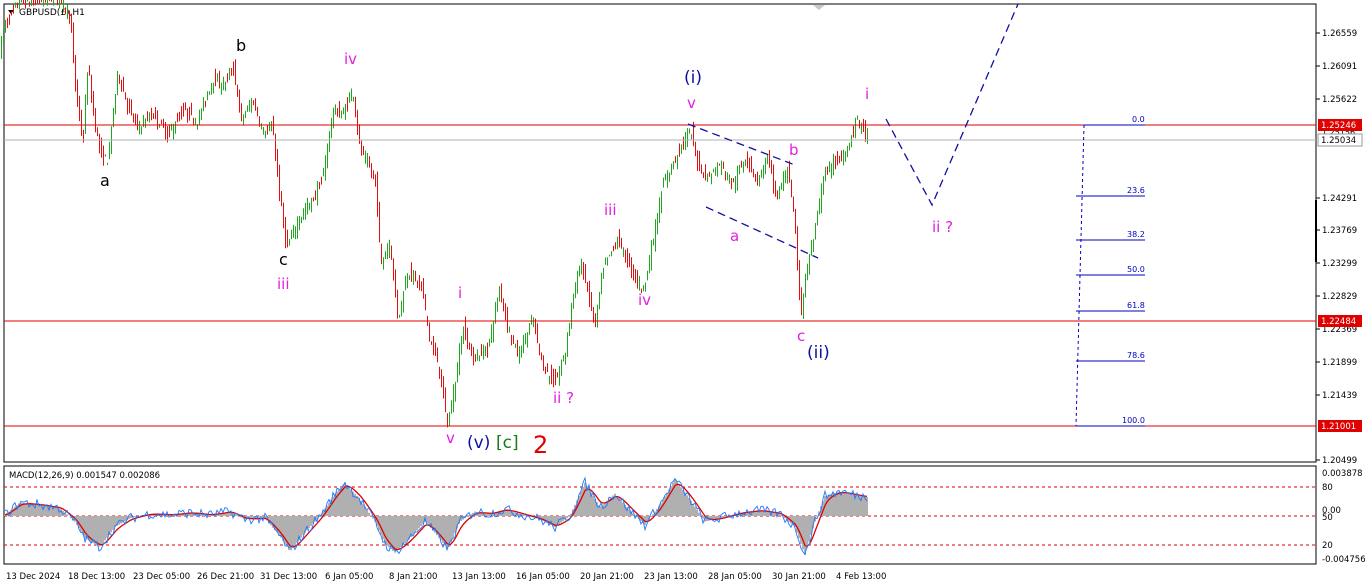 The width and height of the screenshot is (1366, 588). I want to click on time-tick: 31 Dec 13:00, so click(288, 577).